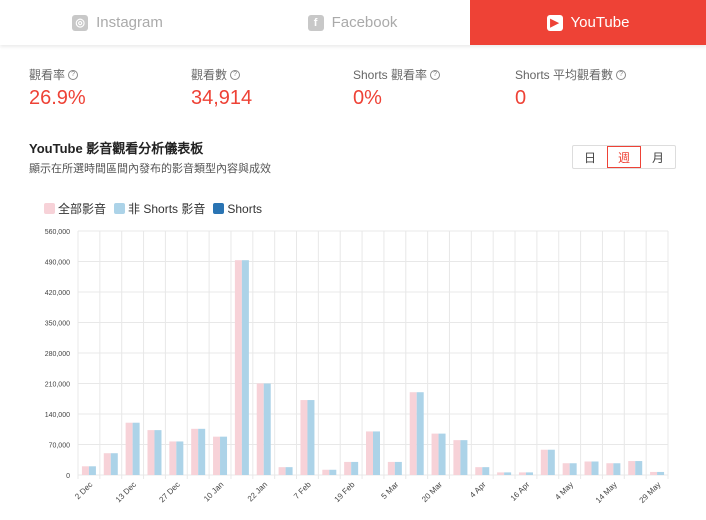 The height and width of the screenshot is (520, 706). I want to click on x-tick-label: 20 Mar, so click(432, 492).